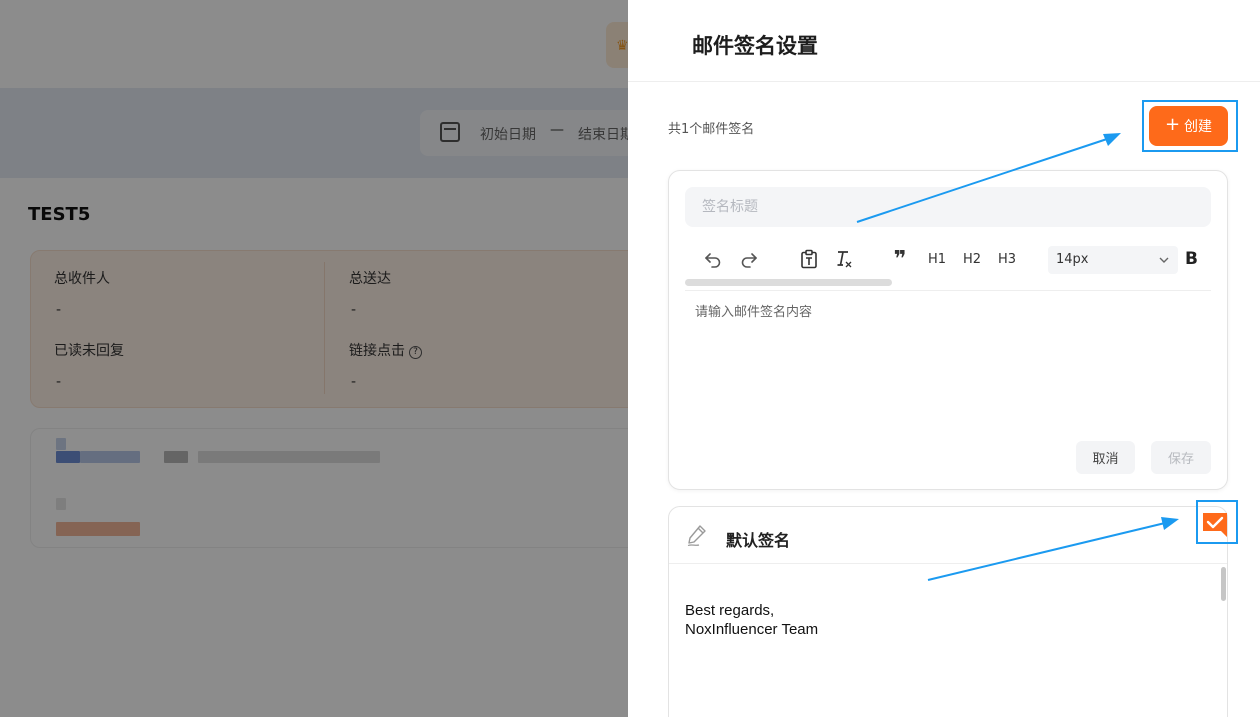  Describe the element at coordinates (751, 620) in the screenshot. I see `signature-body: Best regards, NoxInfluencer Team` at that location.